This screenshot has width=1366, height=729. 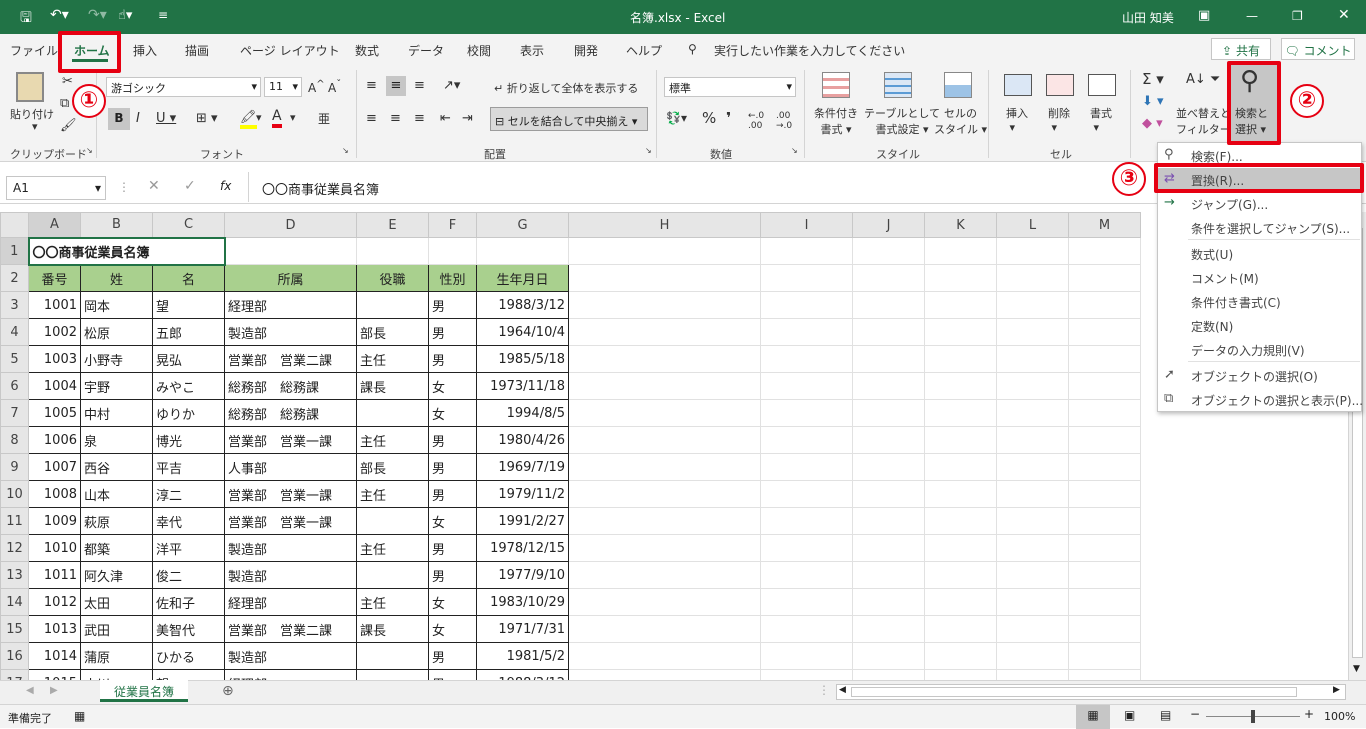 What do you see at coordinates (709, 118) in the screenshot?
I see `percent-icon: %` at bounding box center [709, 118].